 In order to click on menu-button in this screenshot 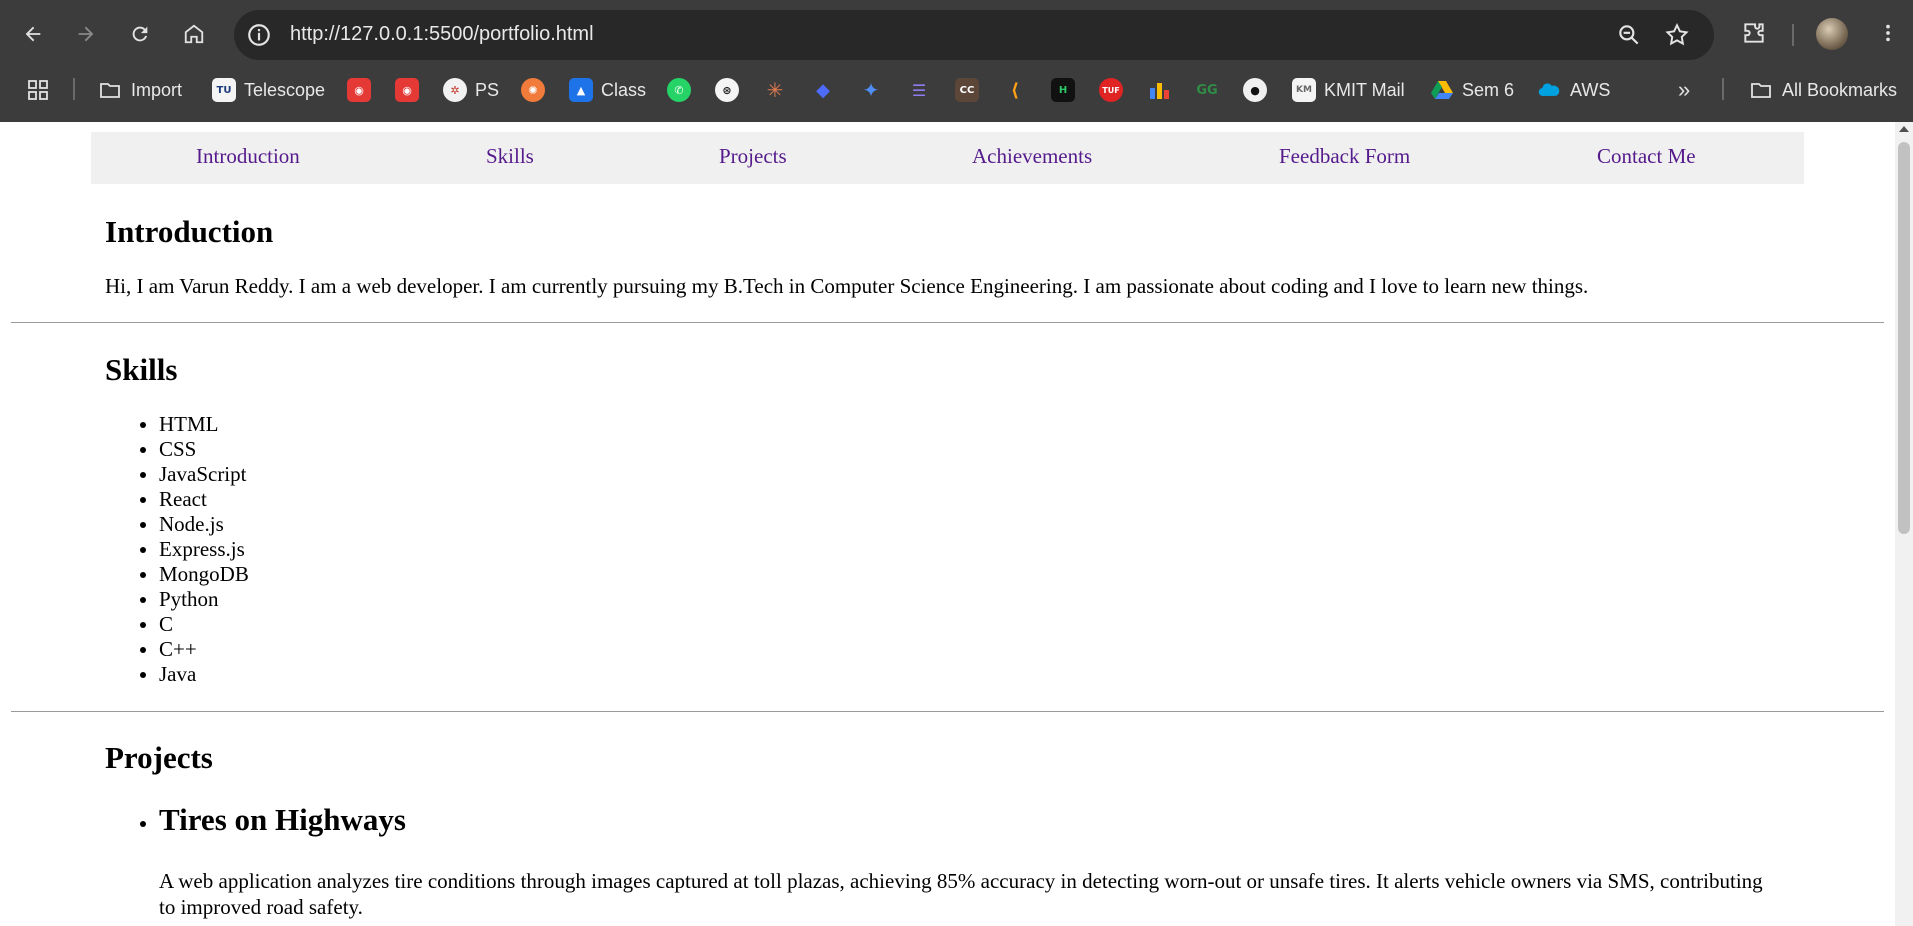, I will do `click(1888, 33)`.